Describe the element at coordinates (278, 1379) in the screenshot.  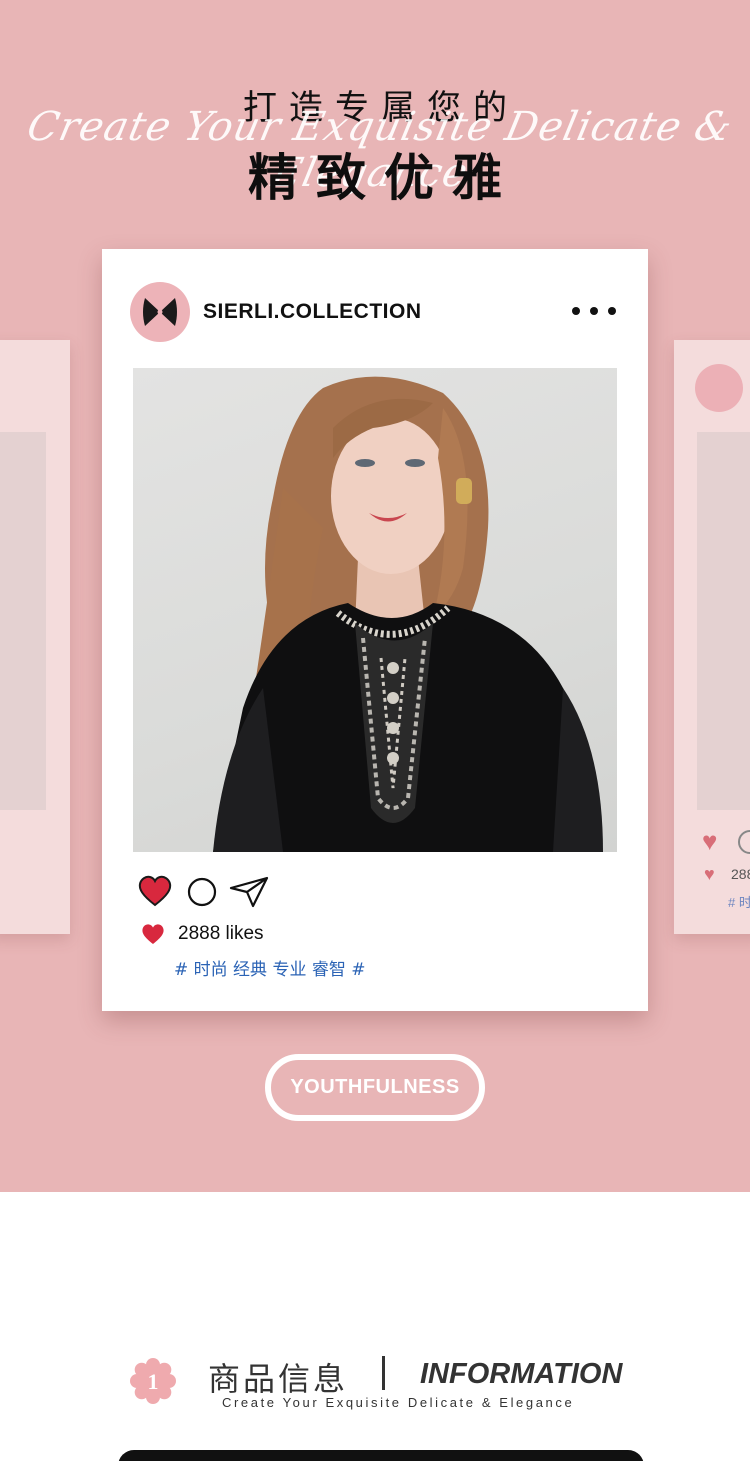
I see `section-title-cn: 商品信息` at that location.